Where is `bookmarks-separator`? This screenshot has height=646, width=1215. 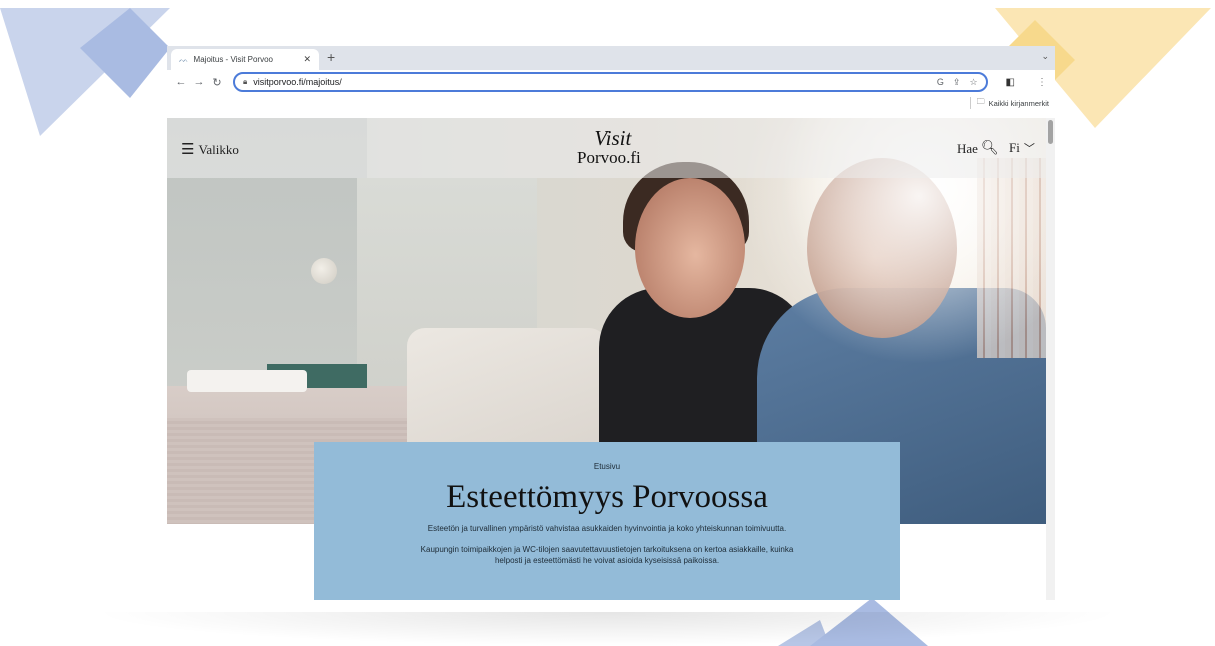 bookmarks-separator is located at coordinates (970, 103).